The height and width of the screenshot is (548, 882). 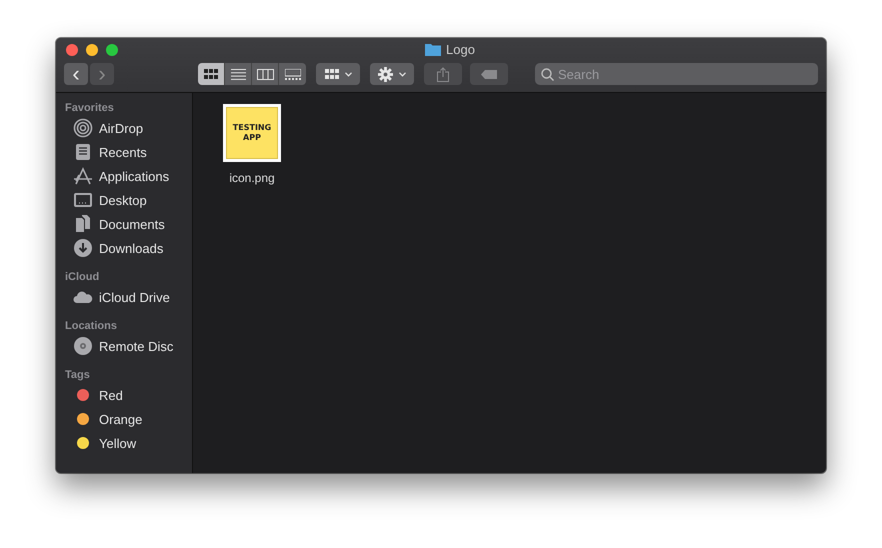 What do you see at coordinates (128, 176) in the screenshot?
I see `sidebar-item: Applications` at bounding box center [128, 176].